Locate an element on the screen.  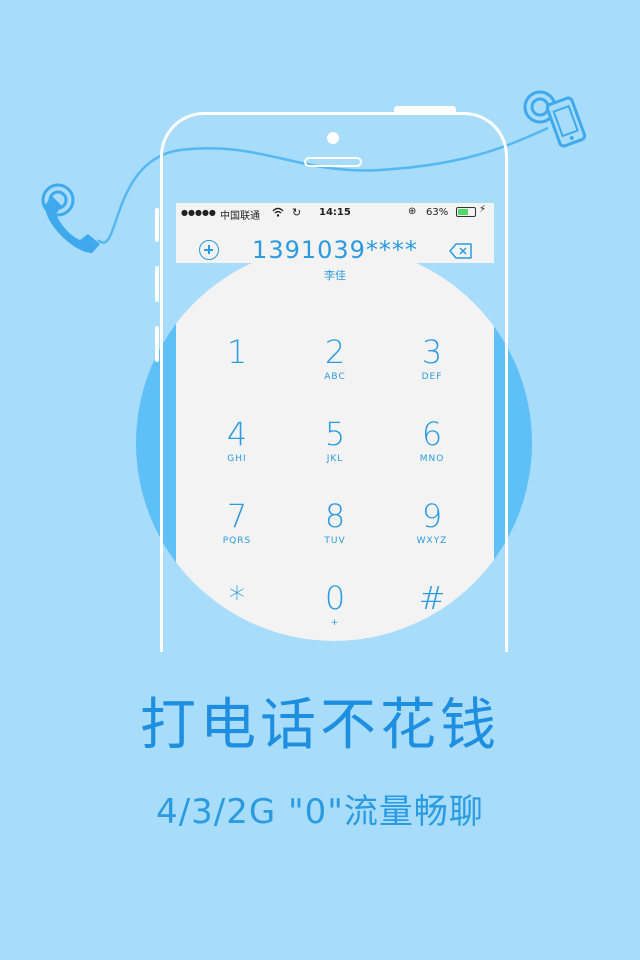
mute-switch is located at coordinates (157, 225).